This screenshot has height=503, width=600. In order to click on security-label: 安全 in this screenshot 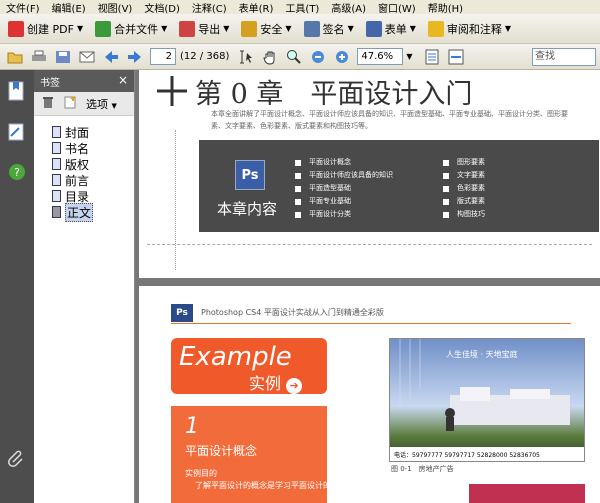, I will do `click(271, 29)`.